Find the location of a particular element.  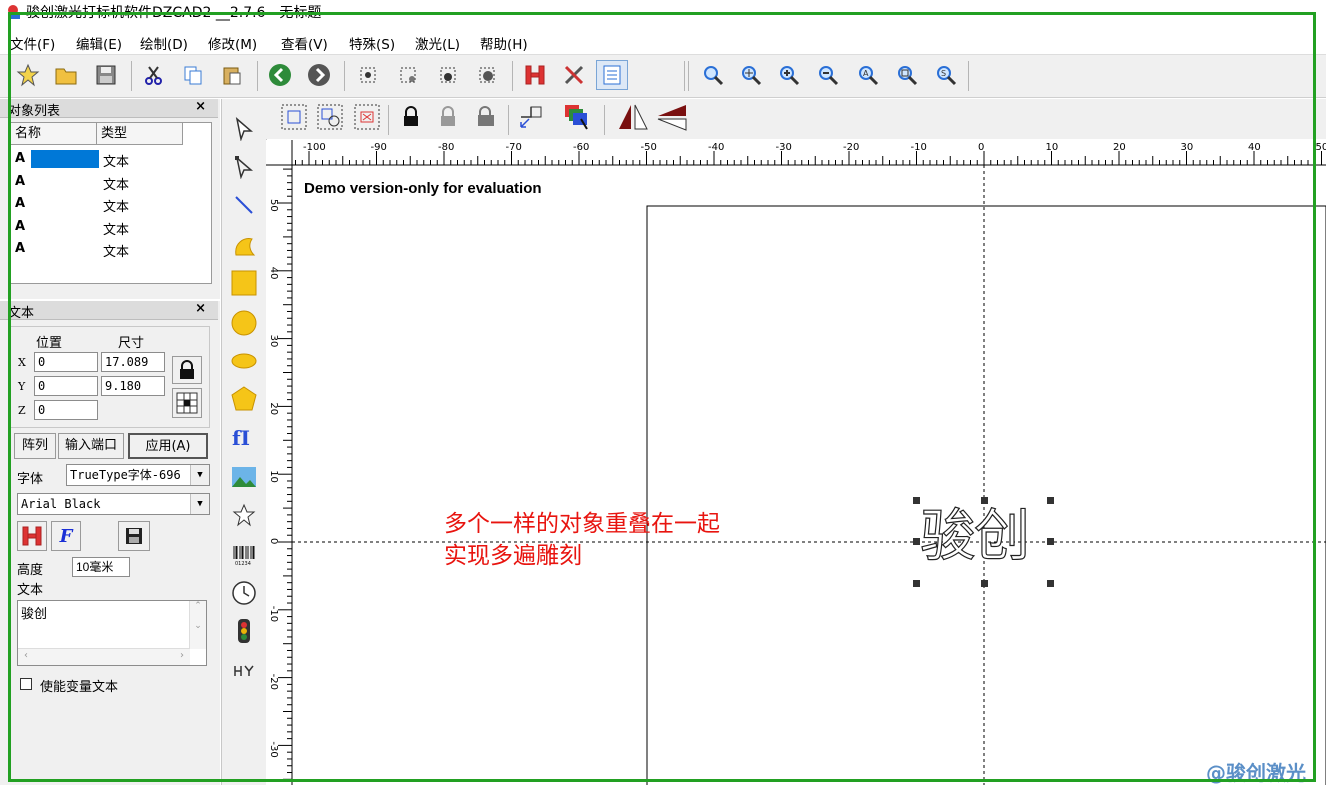

input-port-button: 输入端口 is located at coordinates (91, 446).